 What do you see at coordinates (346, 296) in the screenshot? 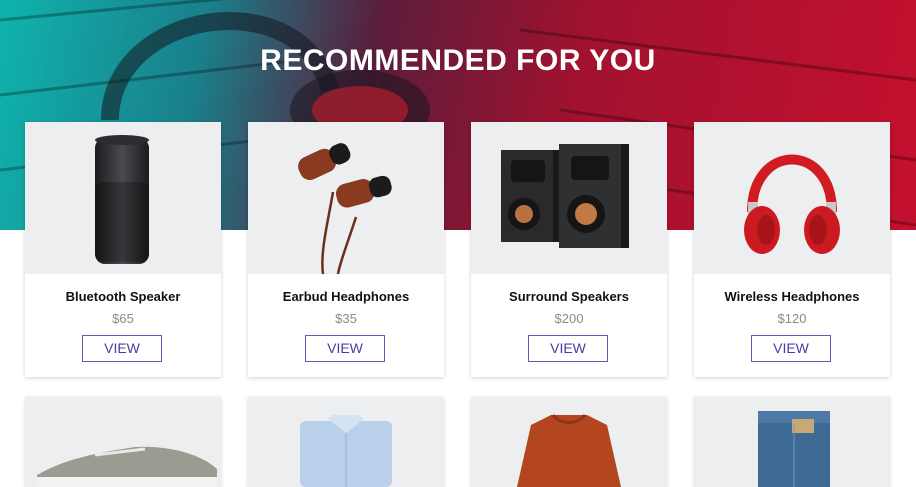
I see `product-name: Earbud Headphones` at bounding box center [346, 296].